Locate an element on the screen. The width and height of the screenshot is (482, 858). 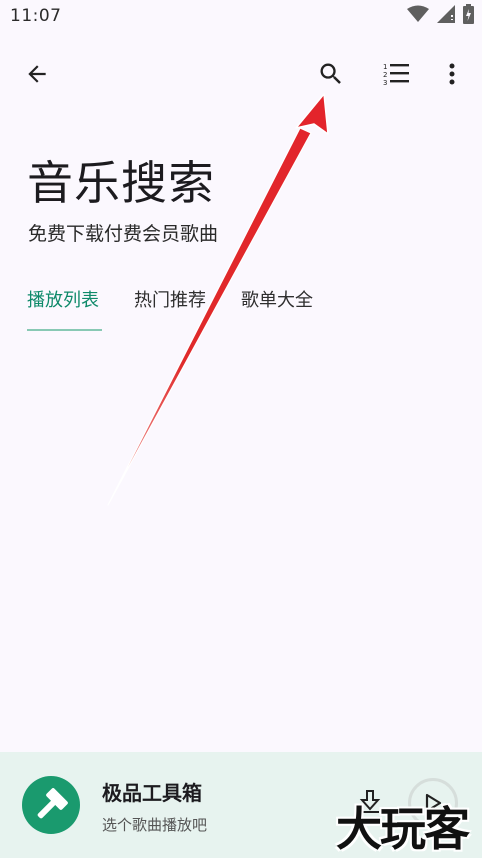
wifi-icon is located at coordinates (418, 16).